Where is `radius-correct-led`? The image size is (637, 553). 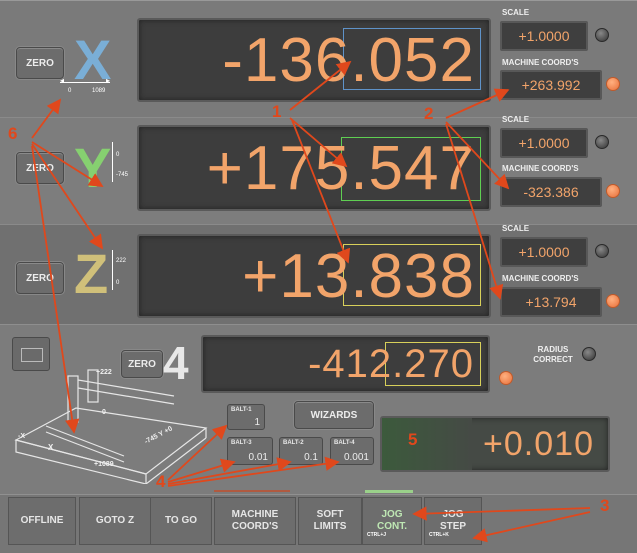 radius-correct-led is located at coordinates (589, 354).